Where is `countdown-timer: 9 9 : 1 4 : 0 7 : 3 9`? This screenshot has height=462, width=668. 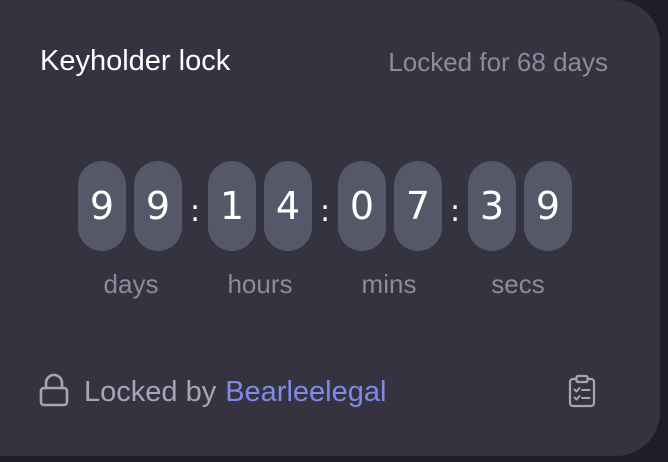 countdown-timer: 9 9 : 1 4 : 0 7 : 3 9 is located at coordinates (325, 206).